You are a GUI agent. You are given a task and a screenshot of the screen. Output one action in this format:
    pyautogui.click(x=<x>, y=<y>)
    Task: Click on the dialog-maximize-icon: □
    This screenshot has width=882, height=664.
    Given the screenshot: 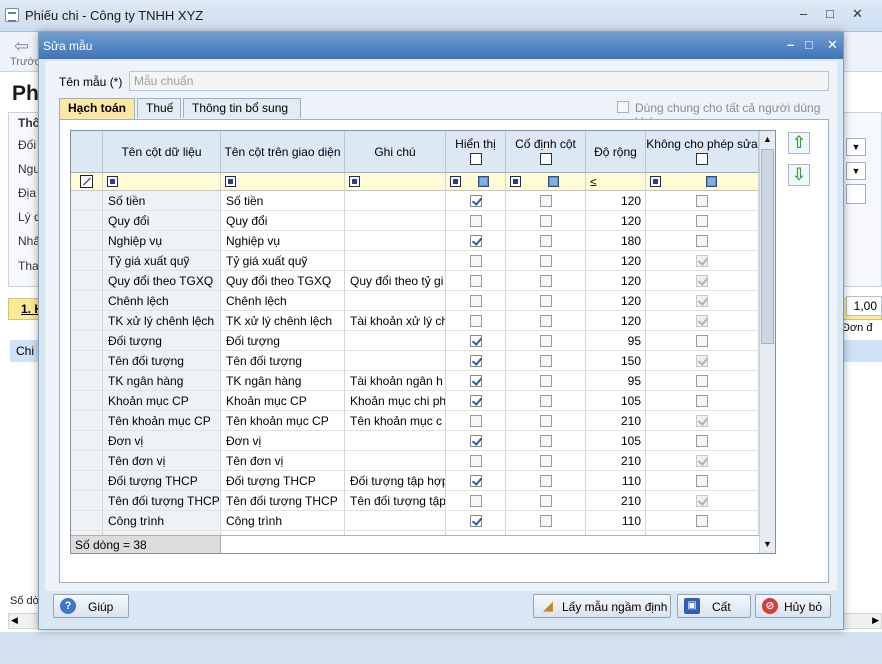 What is the action you would take?
    pyautogui.click(x=809, y=44)
    